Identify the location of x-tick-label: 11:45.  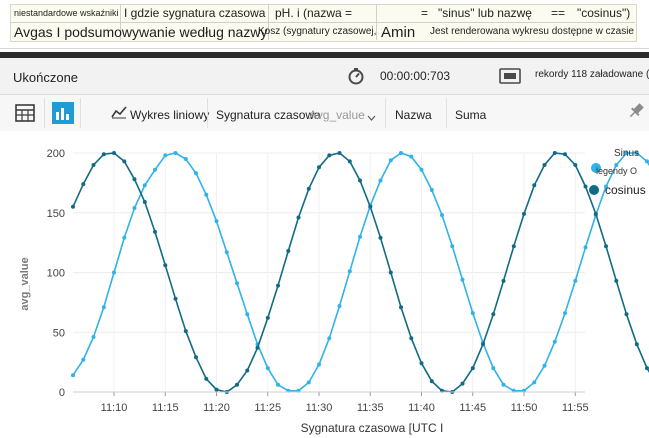
(472, 408).